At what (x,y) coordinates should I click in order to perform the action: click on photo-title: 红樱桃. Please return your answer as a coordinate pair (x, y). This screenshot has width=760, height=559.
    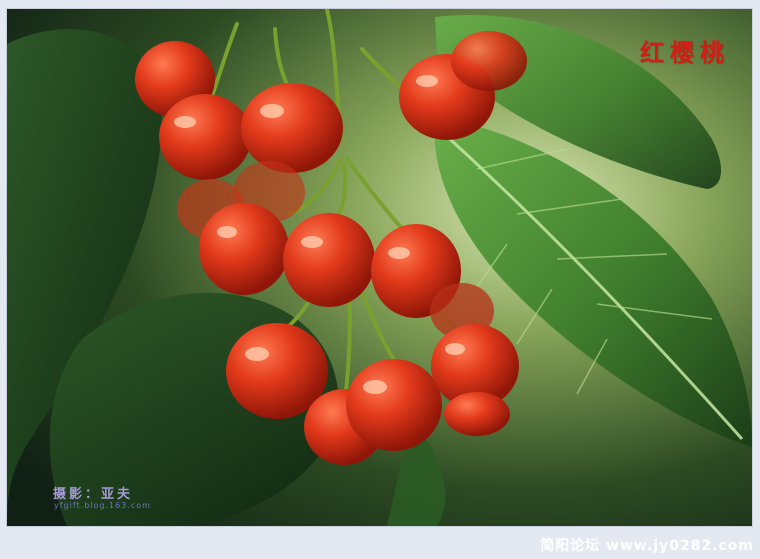
    Looking at the image, I should click on (685, 52).